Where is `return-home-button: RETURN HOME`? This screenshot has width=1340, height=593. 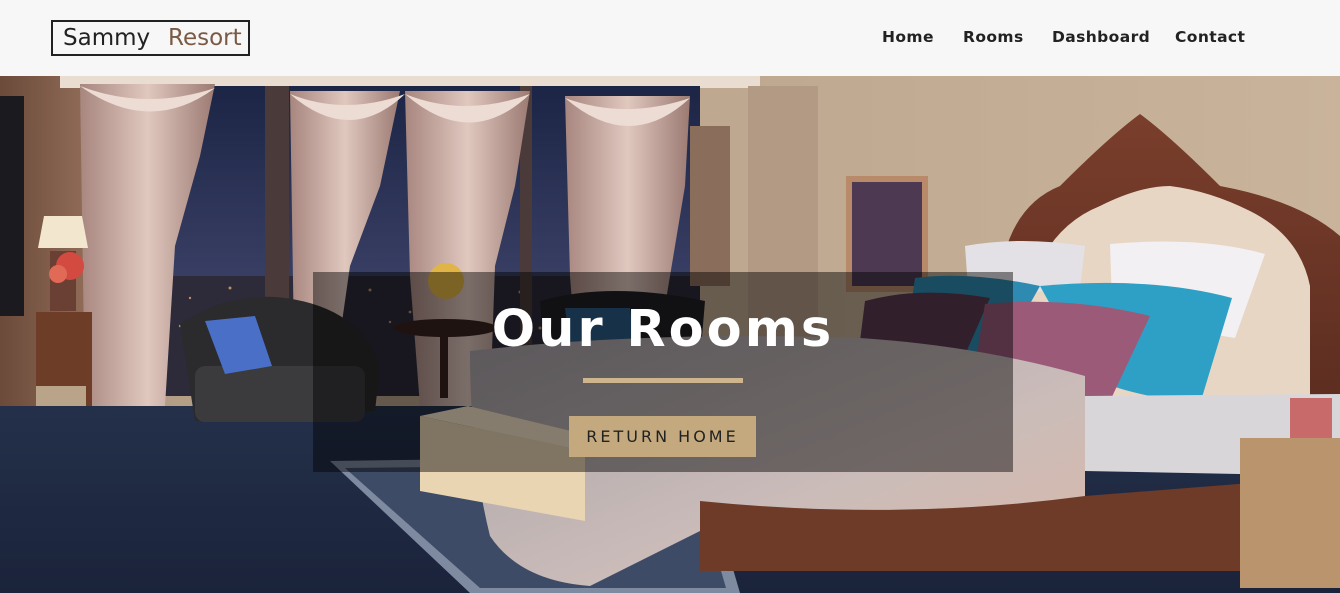 return-home-button: RETURN HOME is located at coordinates (662, 436).